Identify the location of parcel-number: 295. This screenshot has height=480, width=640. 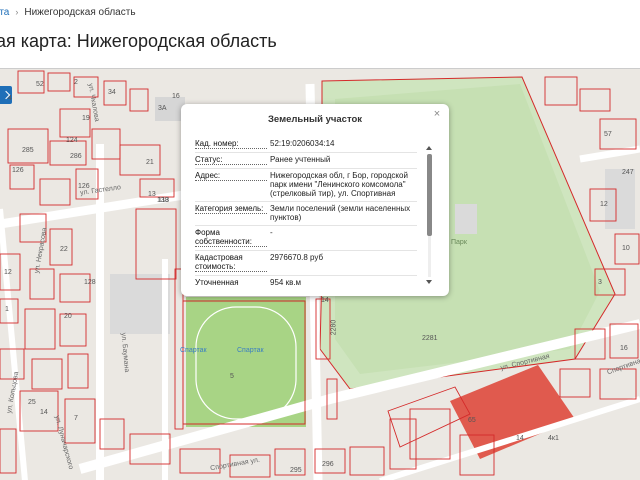
(296, 470).